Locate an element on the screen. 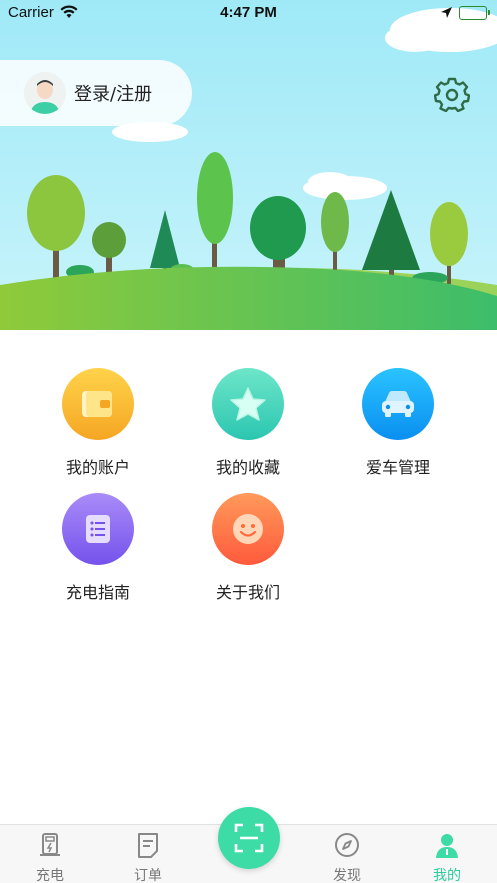 The image size is (497, 883). tab-charging: 充电 is located at coordinates (50, 854).